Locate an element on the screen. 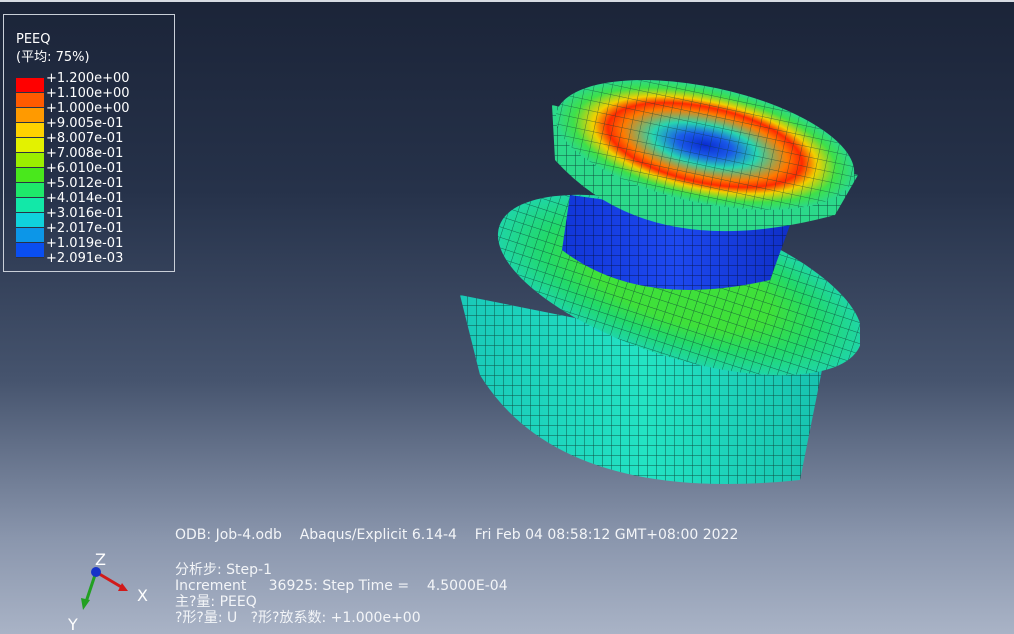 The width and height of the screenshot is (1014, 634). legend-value-label: +1.100e+00 is located at coordinates (88, 93).